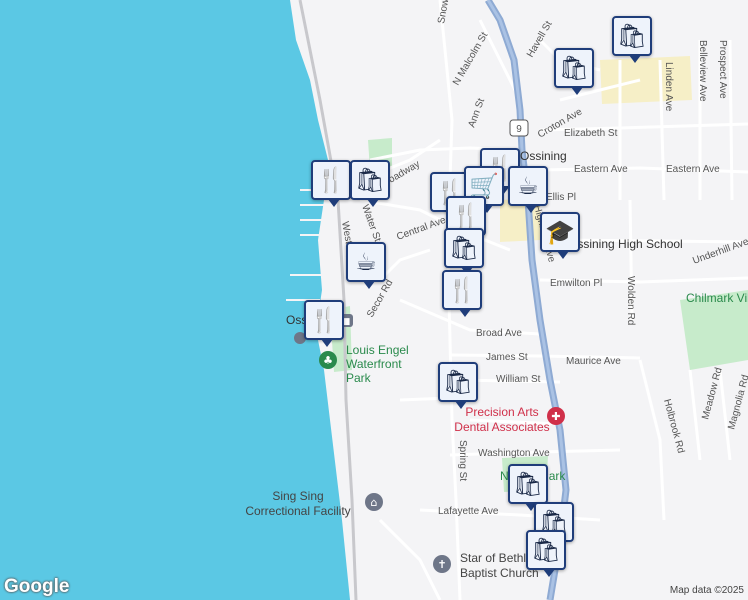 Image resolution: width=748 pixels, height=600 pixels. What do you see at coordinates (514, 453) in the screenshot?
I see `street-washington: Washington Ave` at bounding box center [514, 453].